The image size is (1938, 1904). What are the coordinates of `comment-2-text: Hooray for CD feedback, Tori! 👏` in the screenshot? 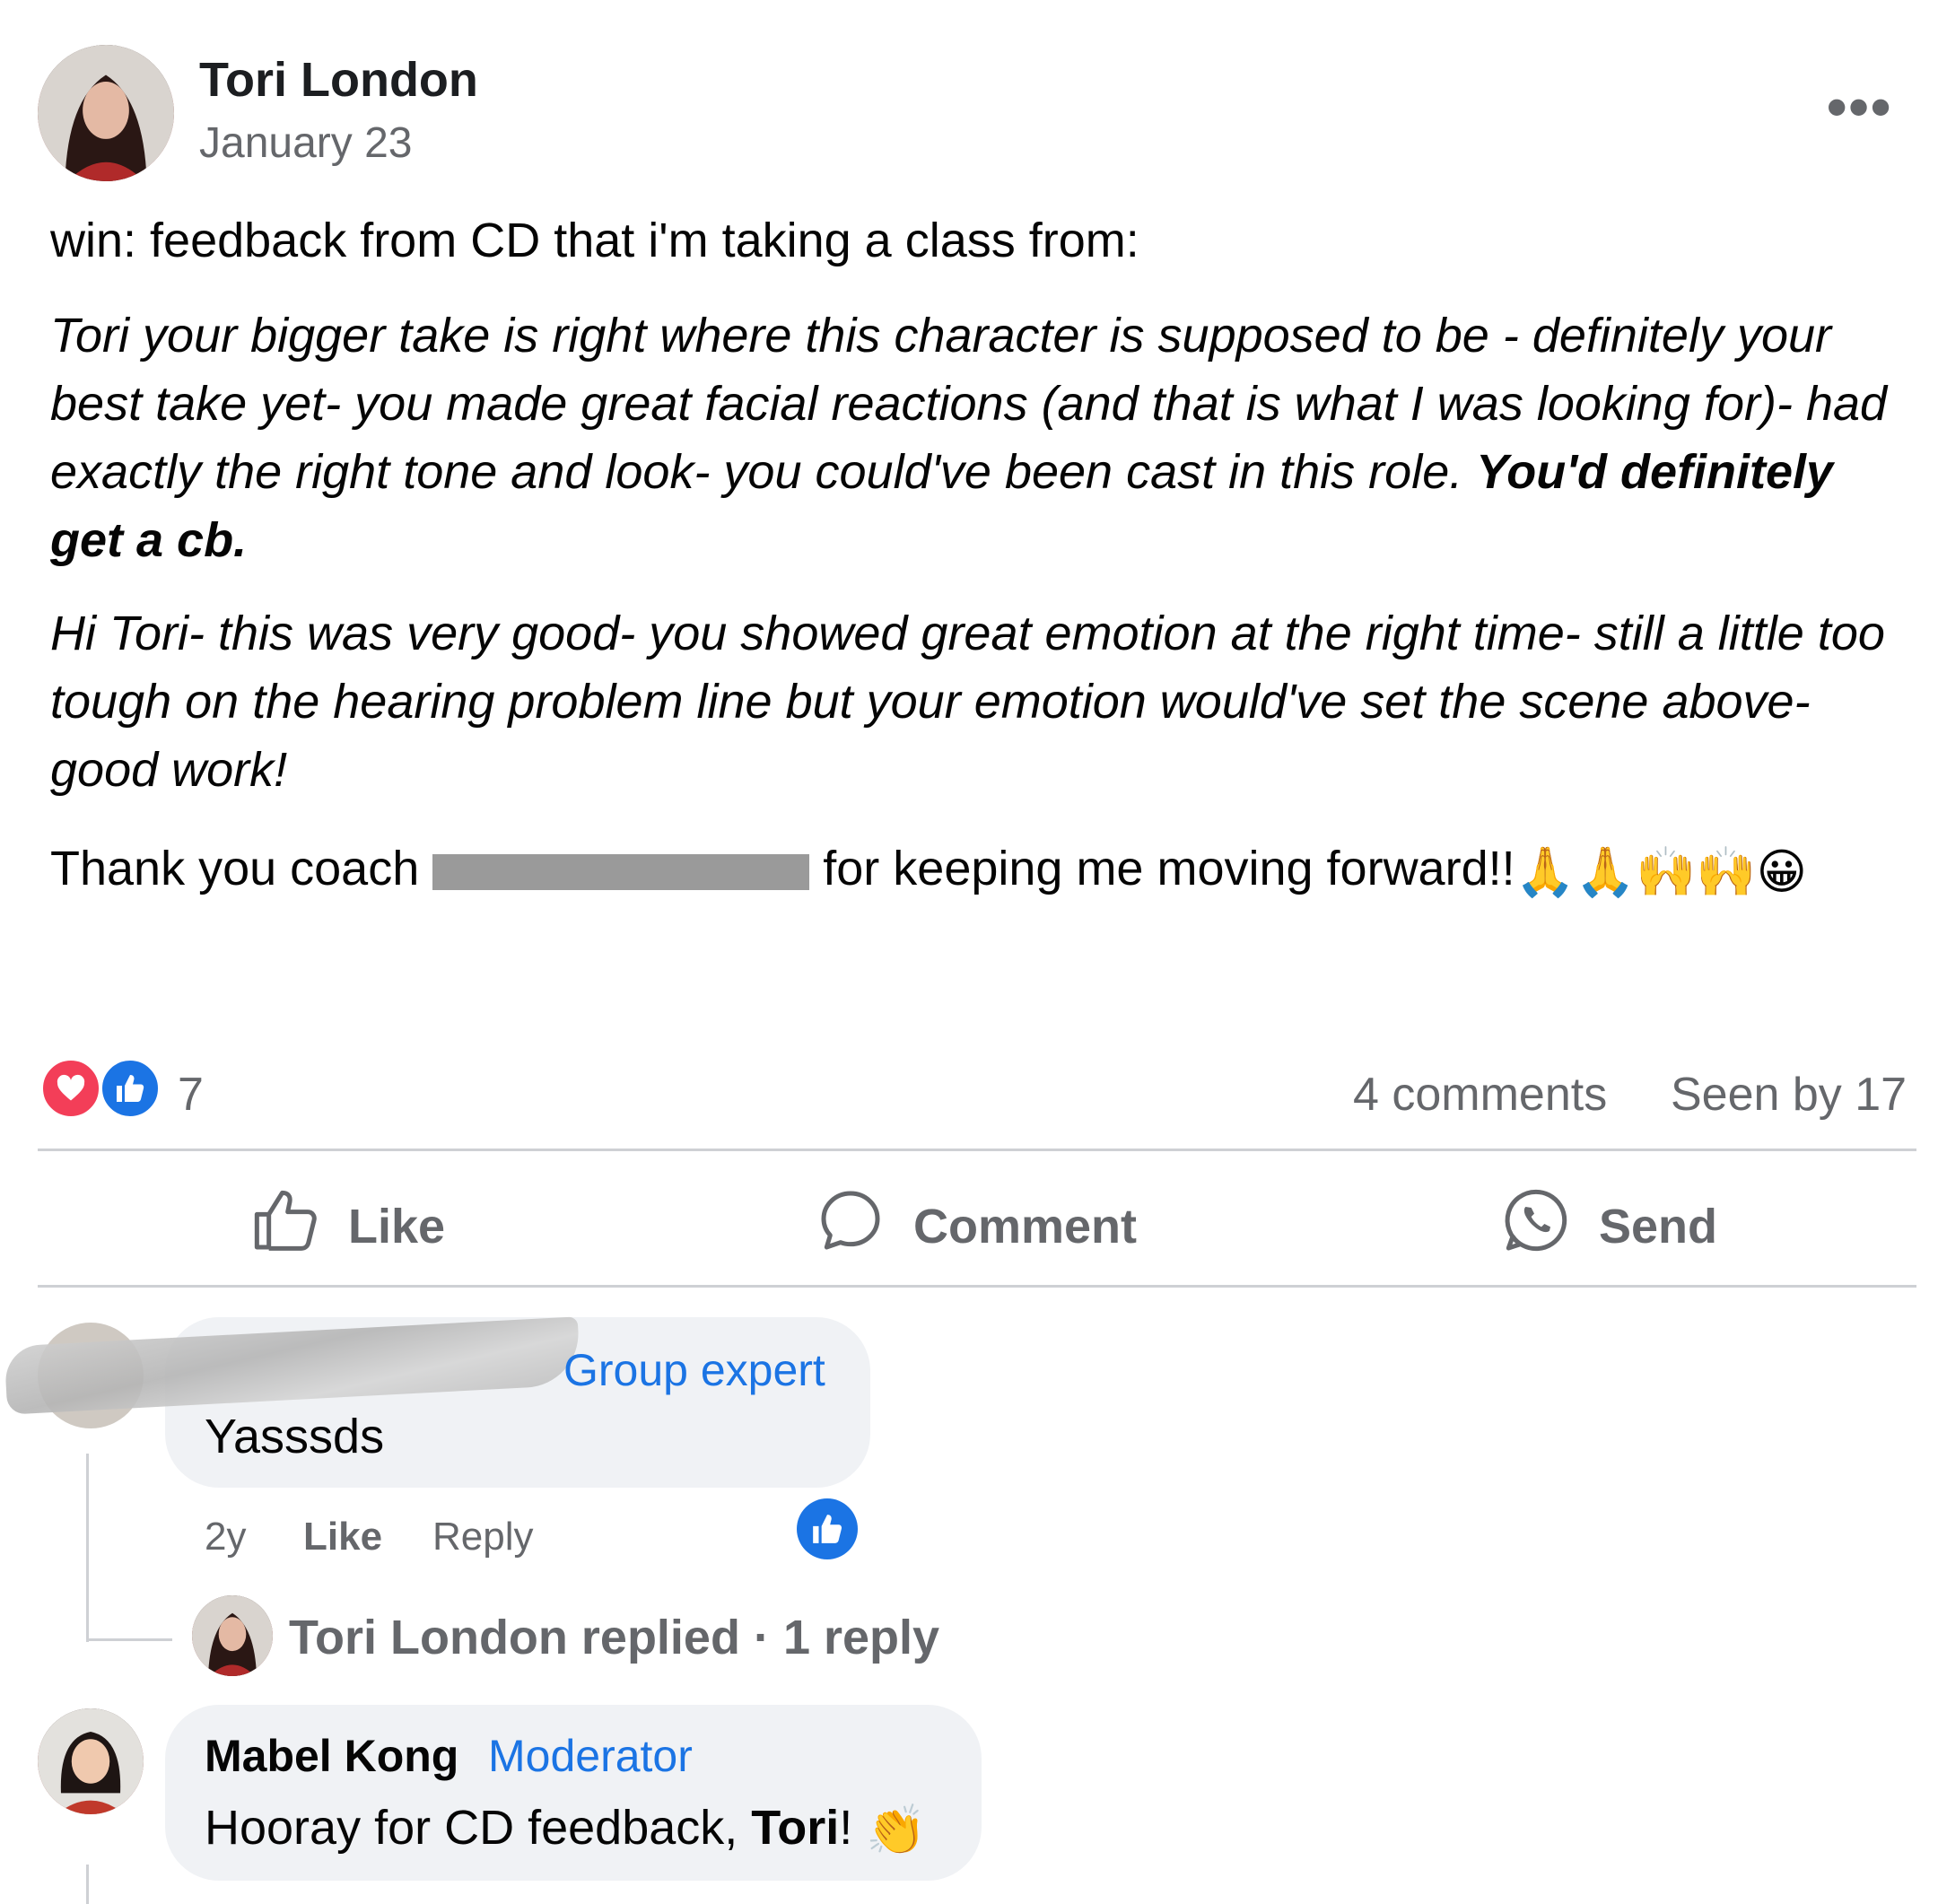 It's located at (566, 1830).